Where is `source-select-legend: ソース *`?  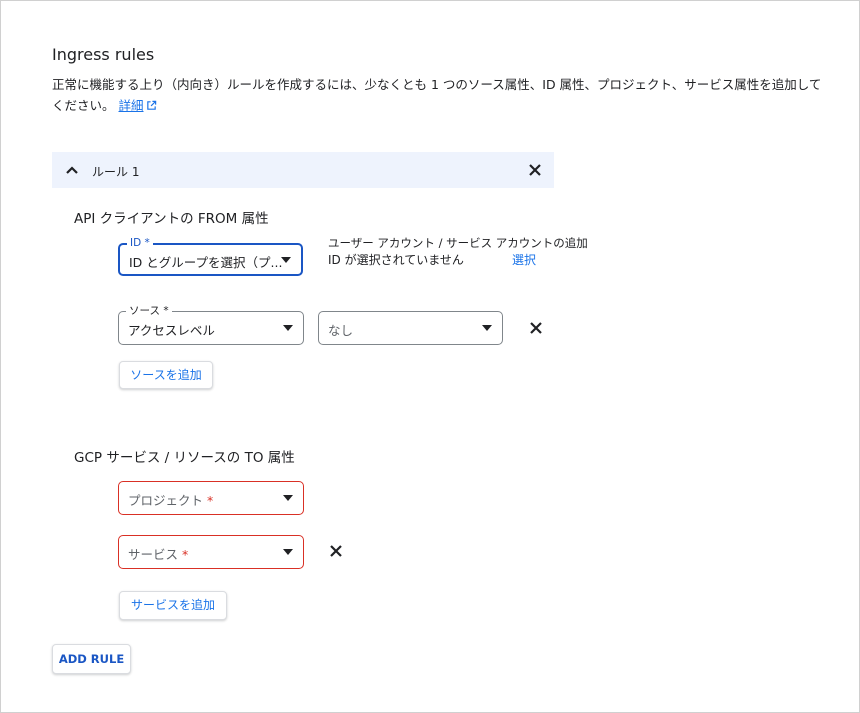
source-select-legend: ソース * is located at coordinates (149, 311).